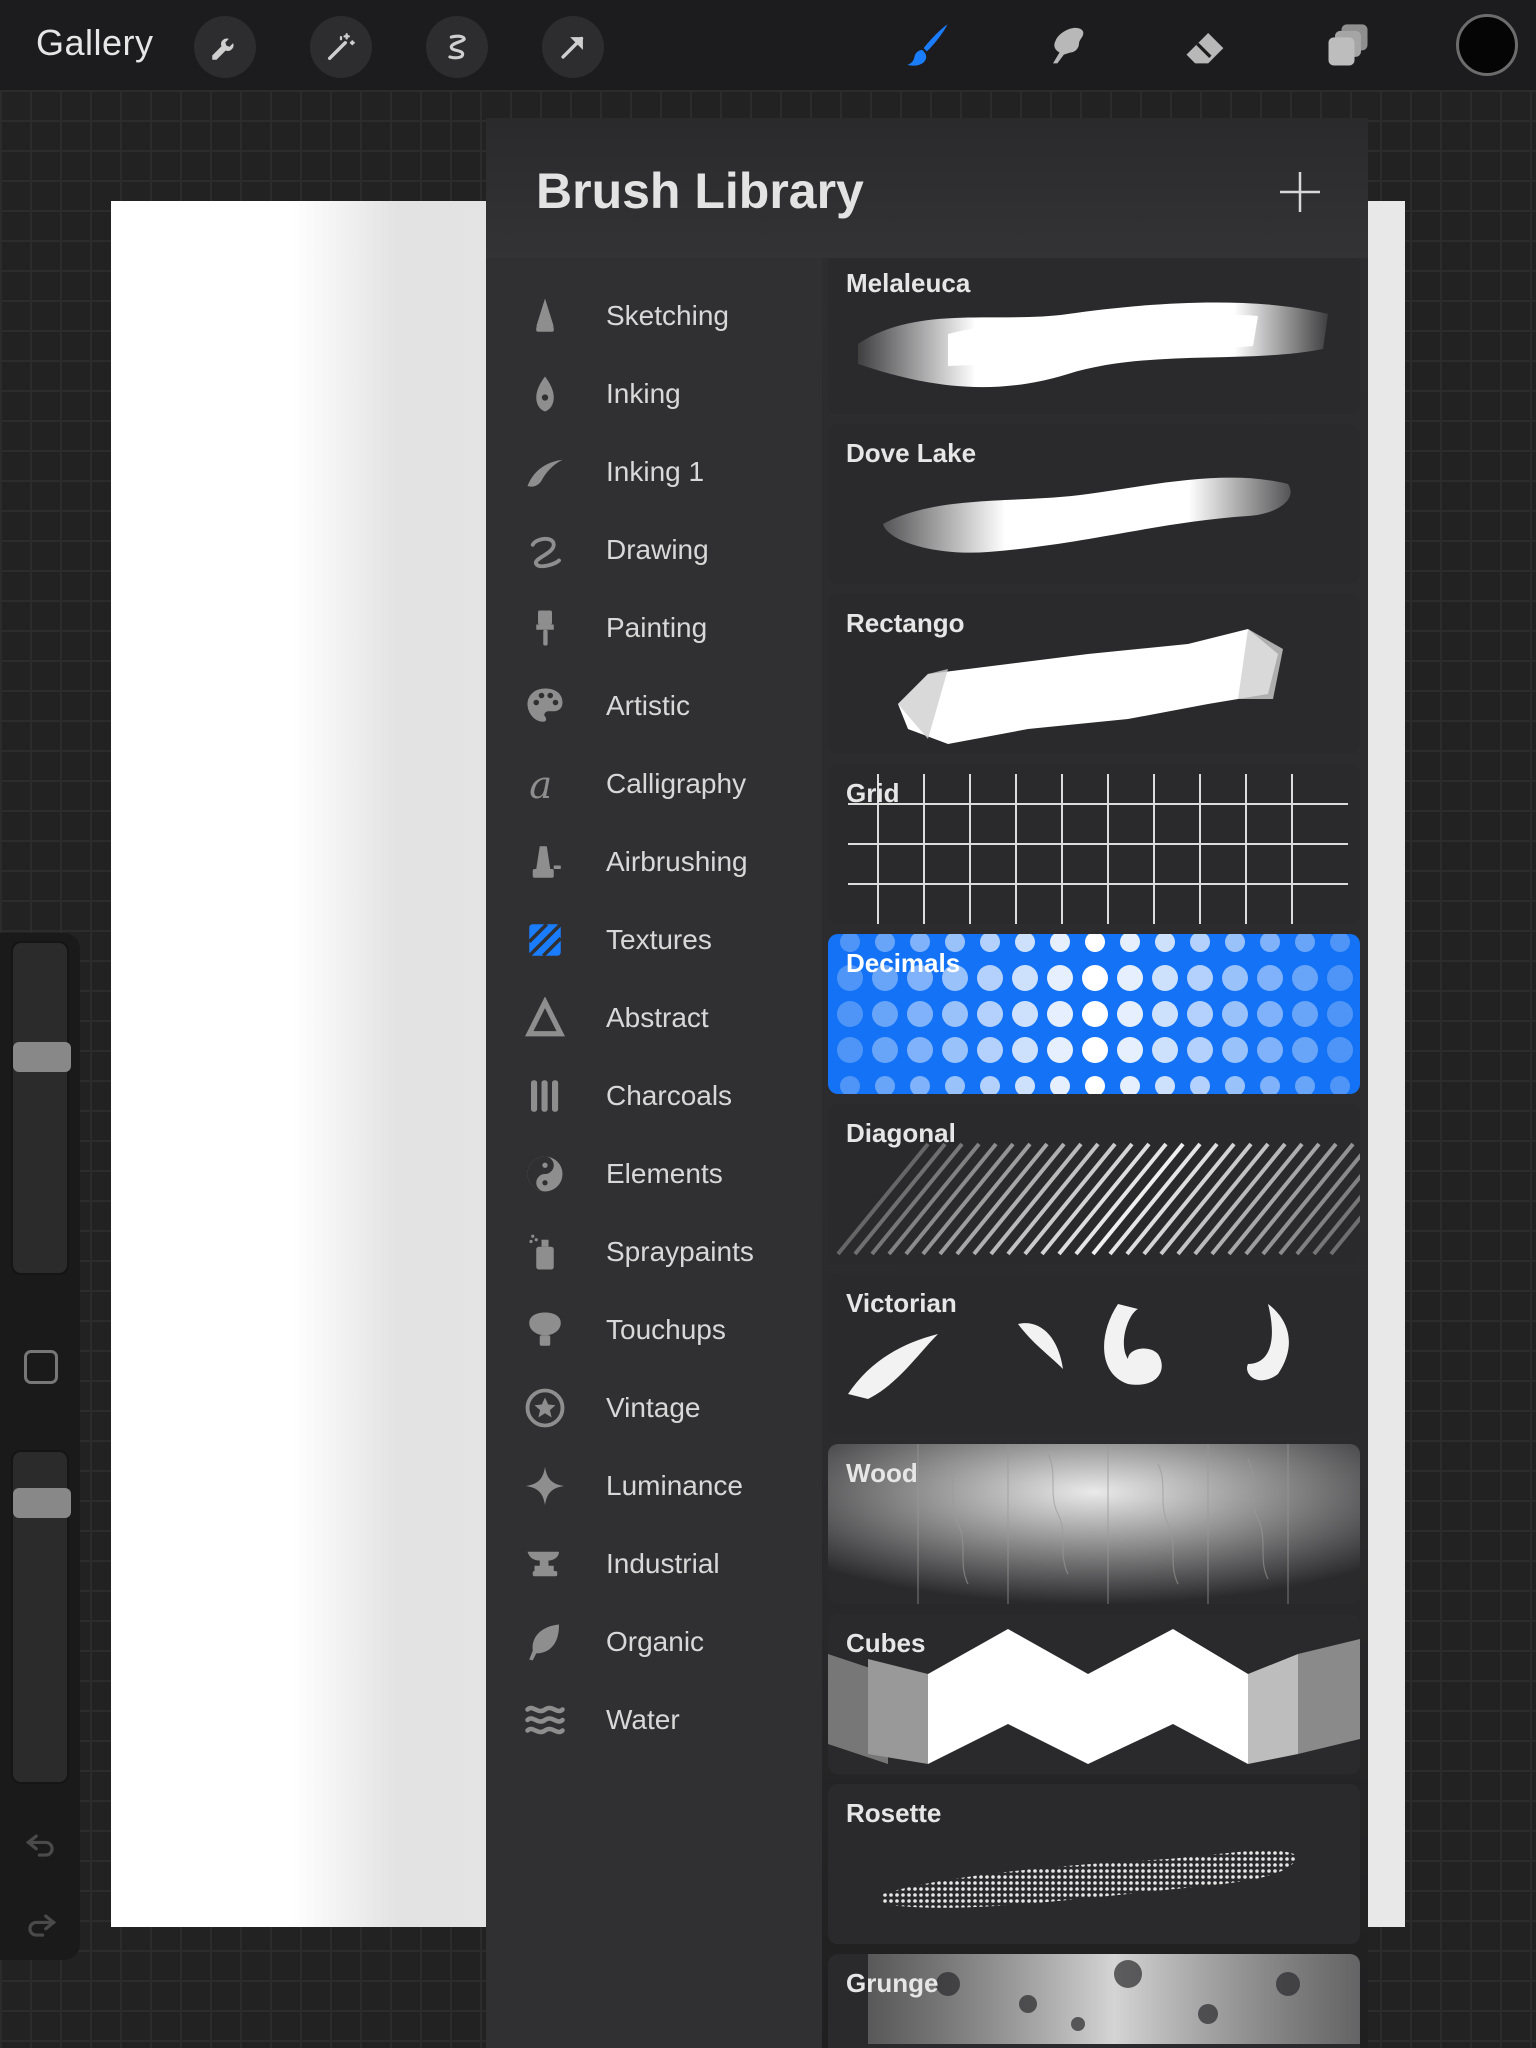 This screenshot has height=2048, width=1536. Describe the element at coordinates (41, 1108) in the screenshot. I see `brush-size-slider` at that location.